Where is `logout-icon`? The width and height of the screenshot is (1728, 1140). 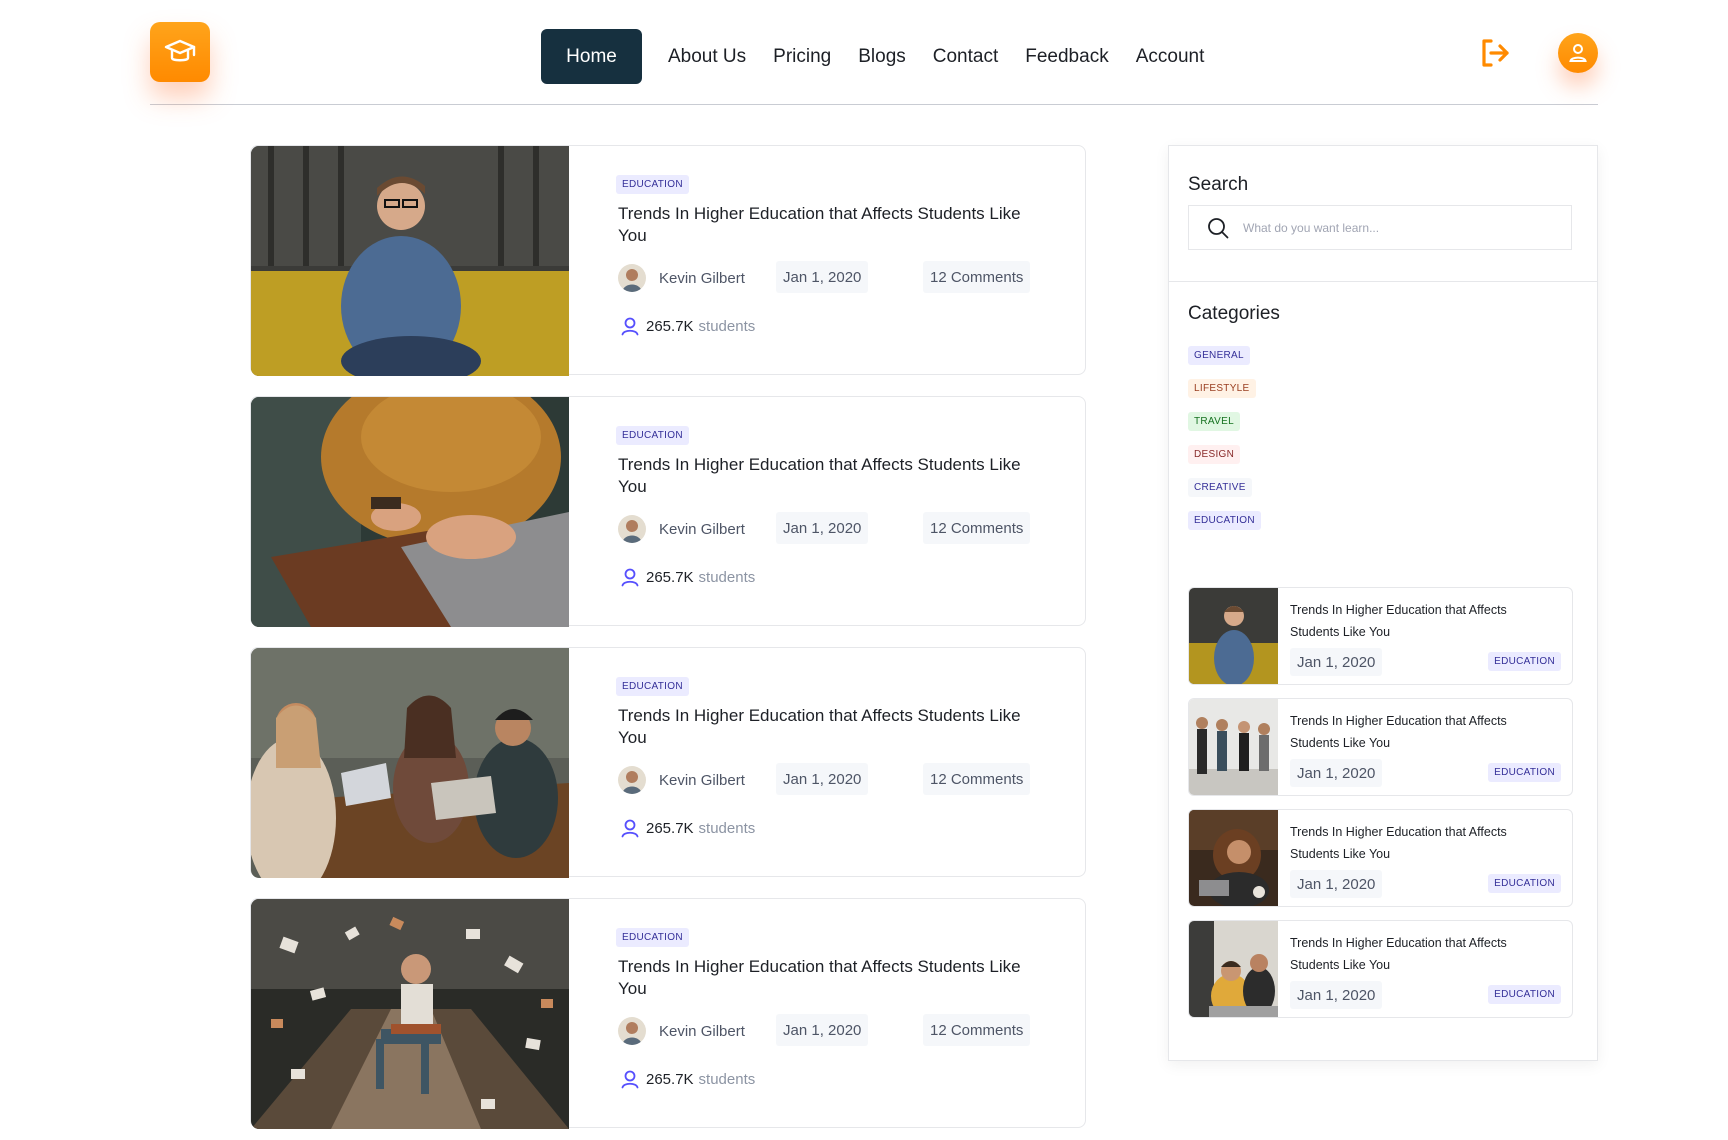 logout-icon is located at coordinates (1495, 53).